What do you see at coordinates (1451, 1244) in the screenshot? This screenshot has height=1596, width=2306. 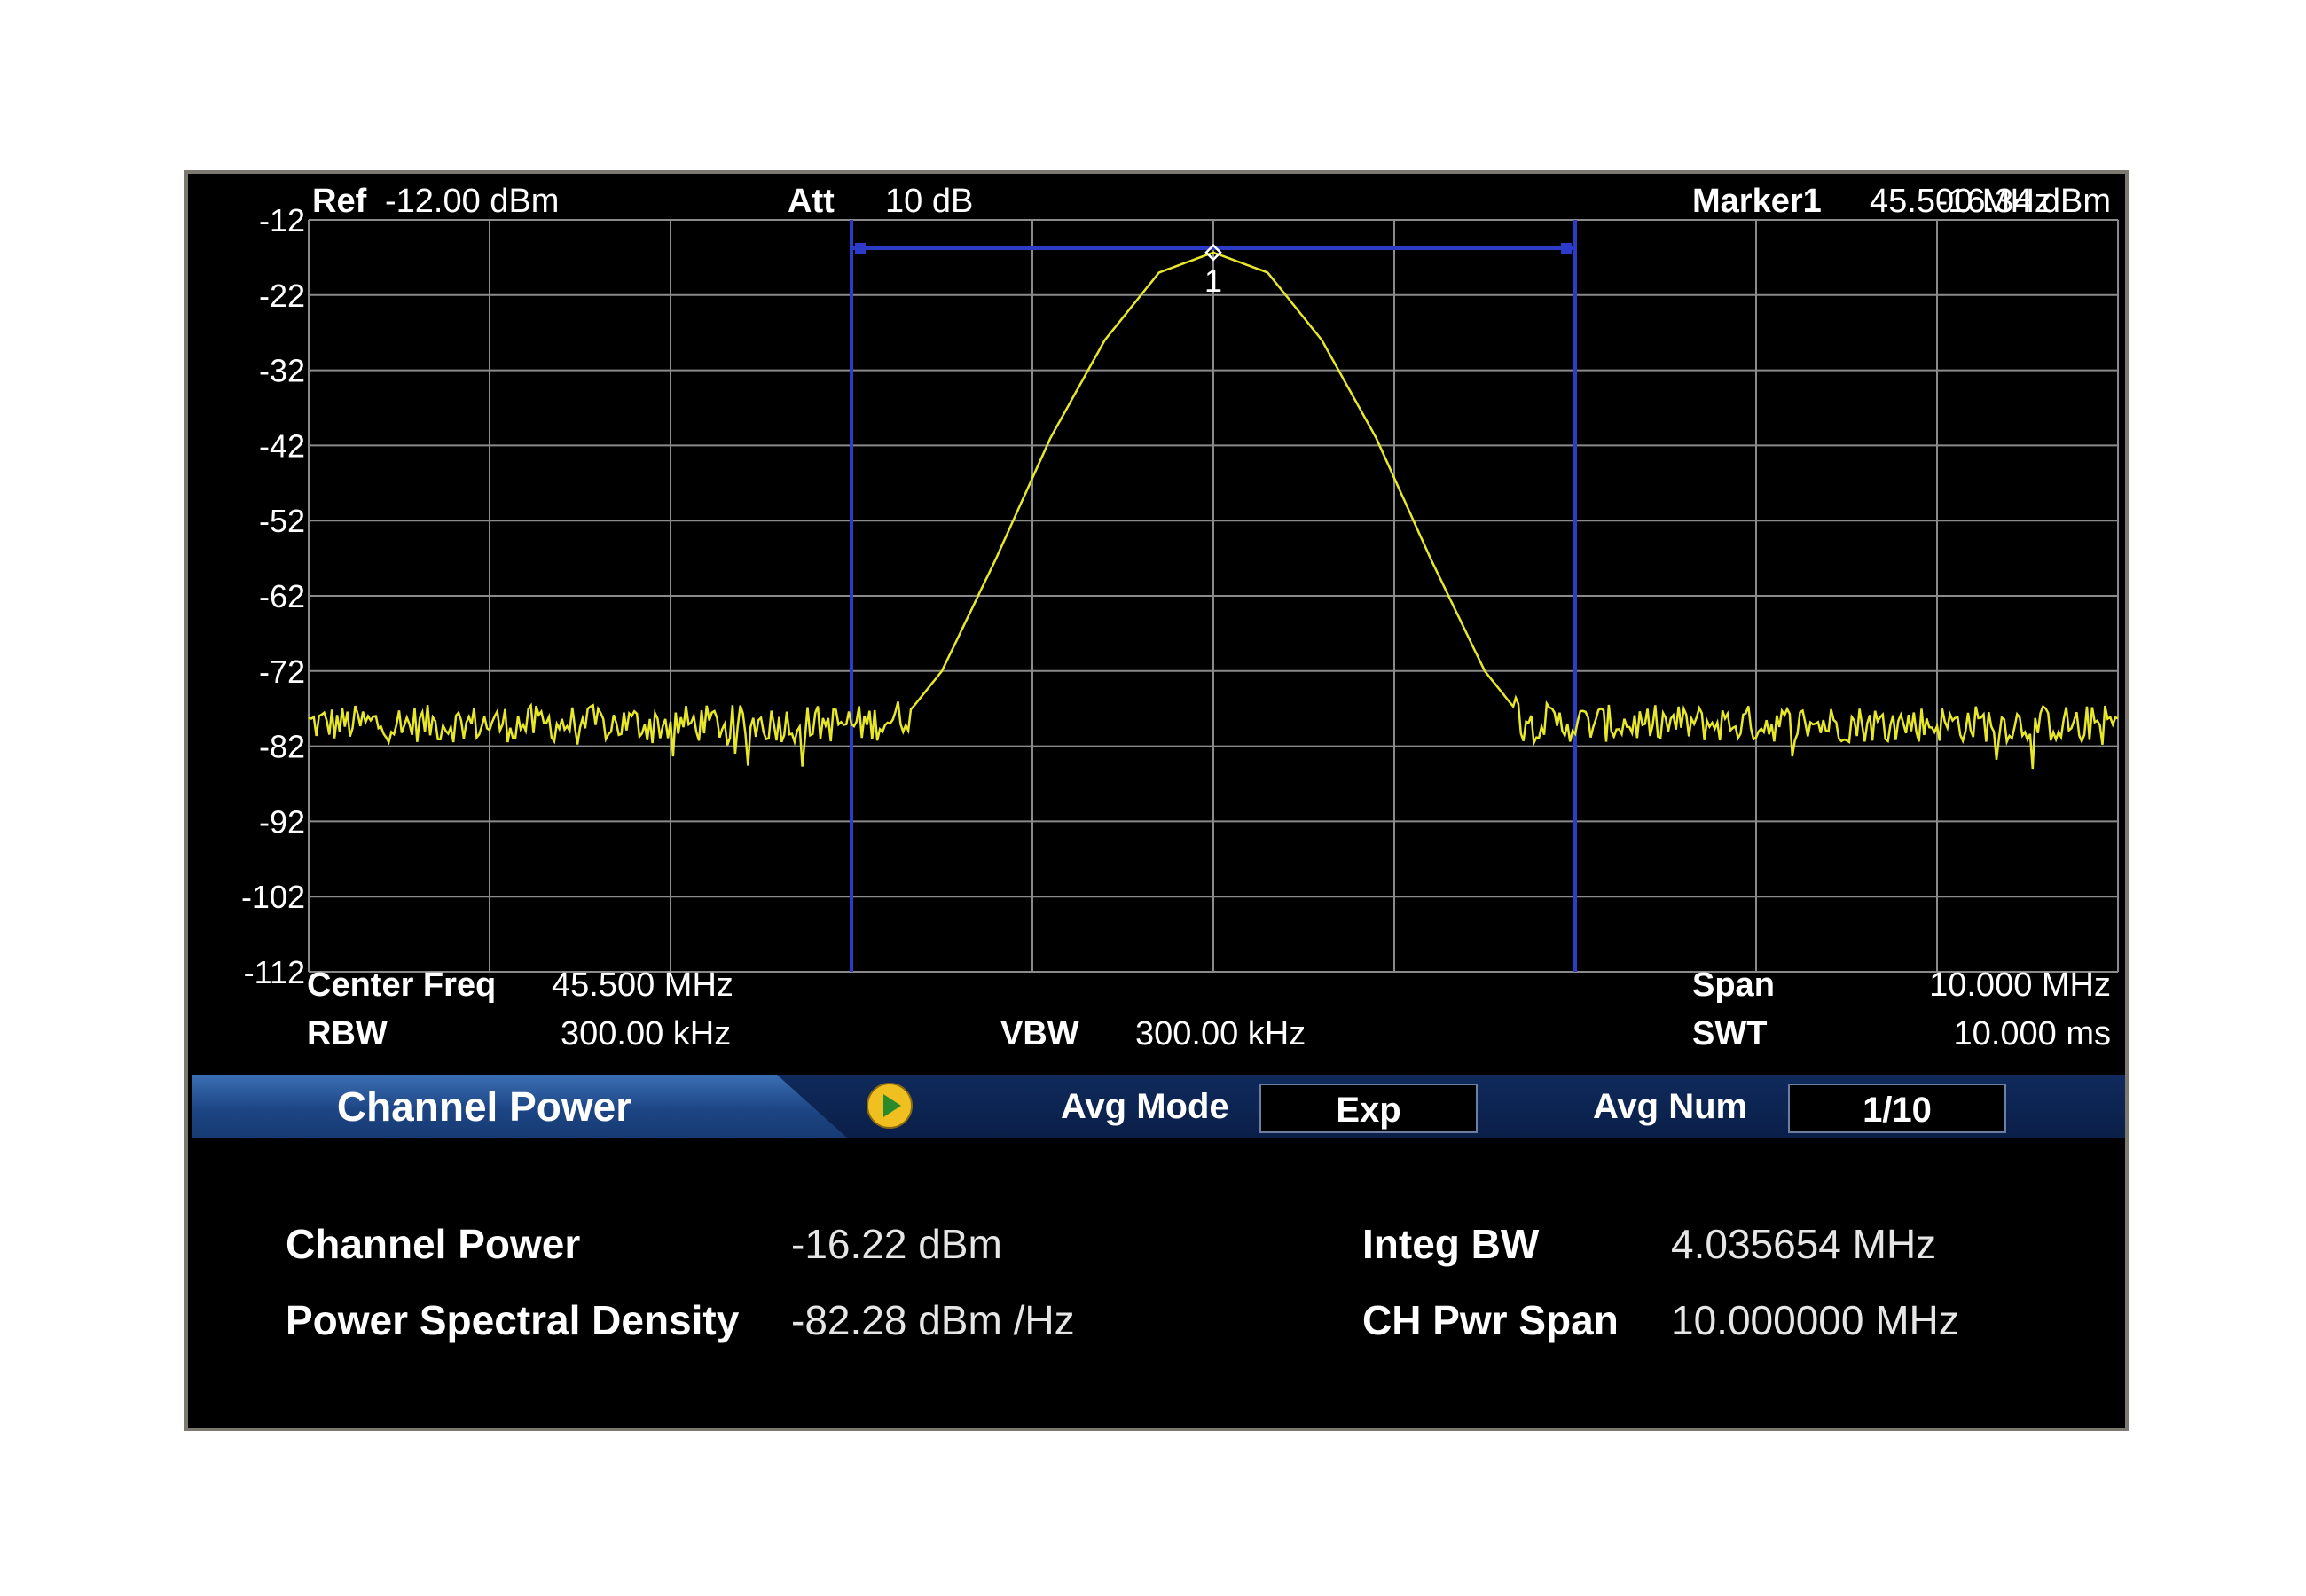 I see `integ-bw-label: Integ BW` at bounding box center [1451, 1244].